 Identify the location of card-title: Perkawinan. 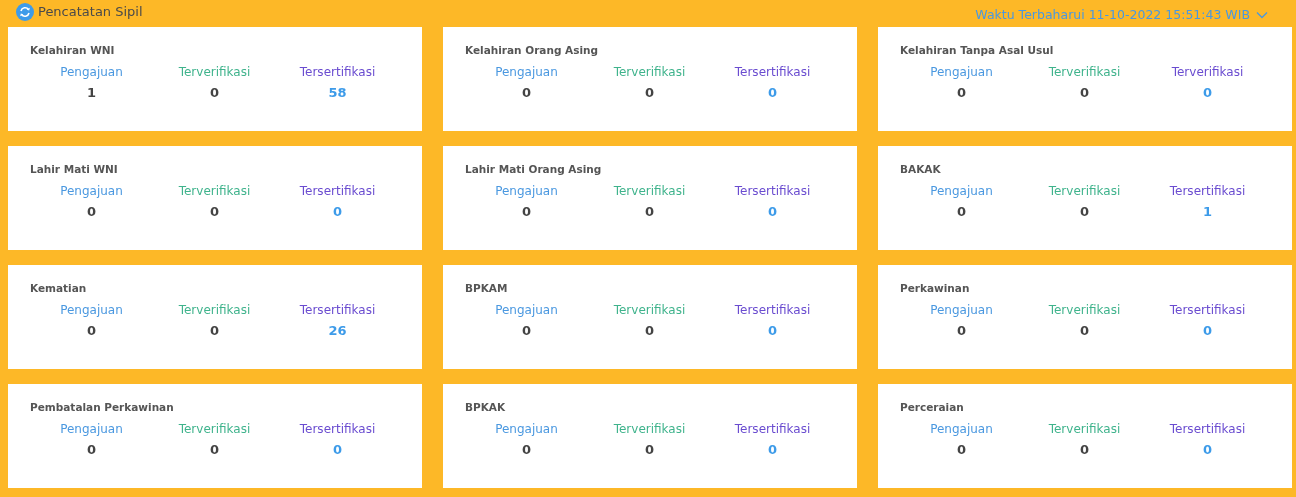
(935, 289).